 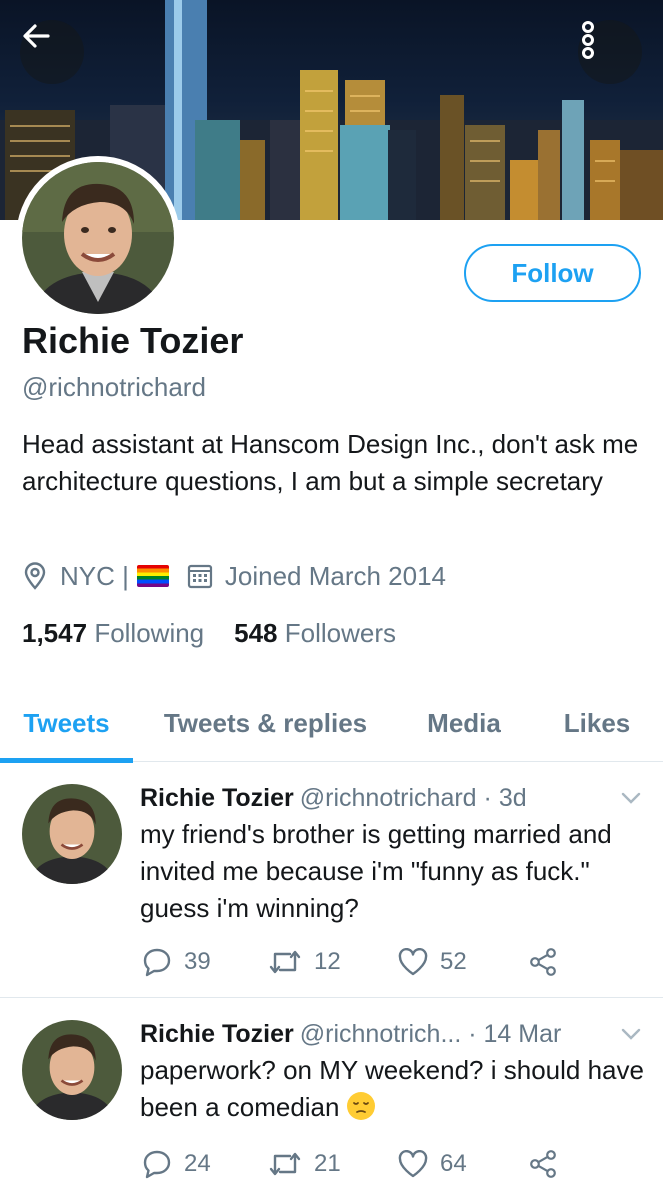 What do you see at coordinates (453, 1163) in the screenshot?
I see `like-count: 64` at bounding box center [453, 1163].